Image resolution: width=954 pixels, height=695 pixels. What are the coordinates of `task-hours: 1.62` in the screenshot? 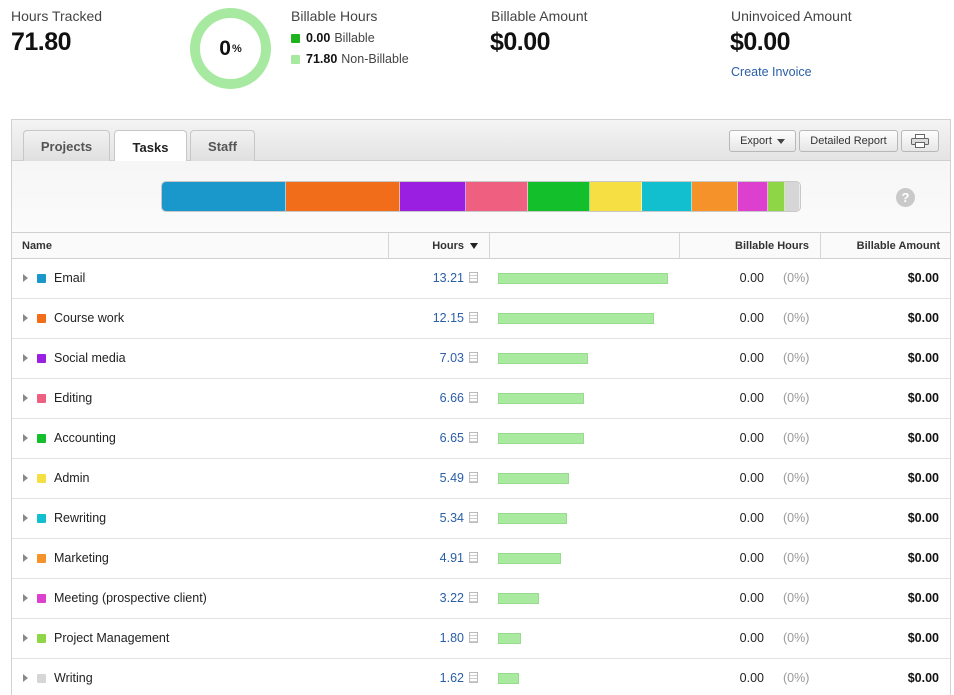 It's located at (452, 678).